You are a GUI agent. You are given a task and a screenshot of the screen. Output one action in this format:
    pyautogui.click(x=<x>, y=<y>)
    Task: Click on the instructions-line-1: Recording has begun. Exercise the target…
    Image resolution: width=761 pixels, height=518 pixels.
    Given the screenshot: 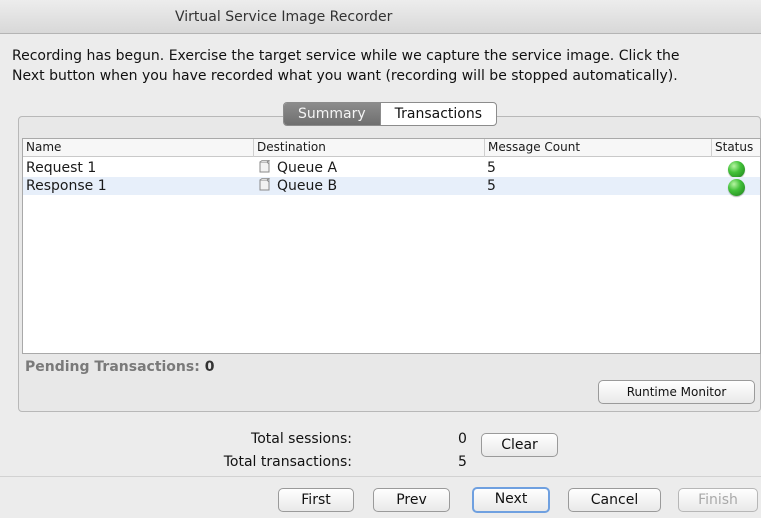 What is the action you would take?
    pyautogui.click(x=346, y=56)
    